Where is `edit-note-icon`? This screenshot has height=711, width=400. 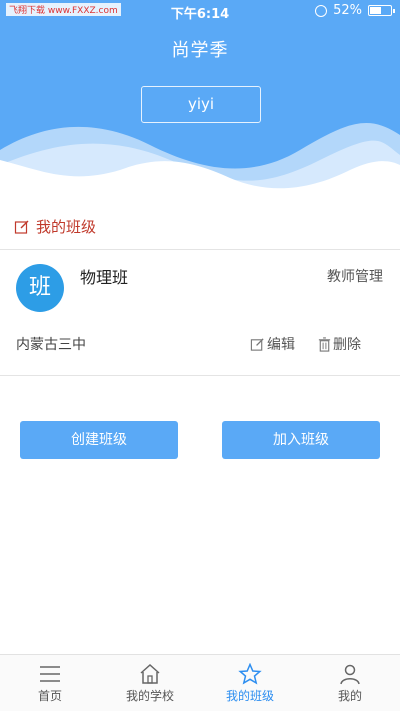 edit-note-icon is located at coordinates (21, 227).